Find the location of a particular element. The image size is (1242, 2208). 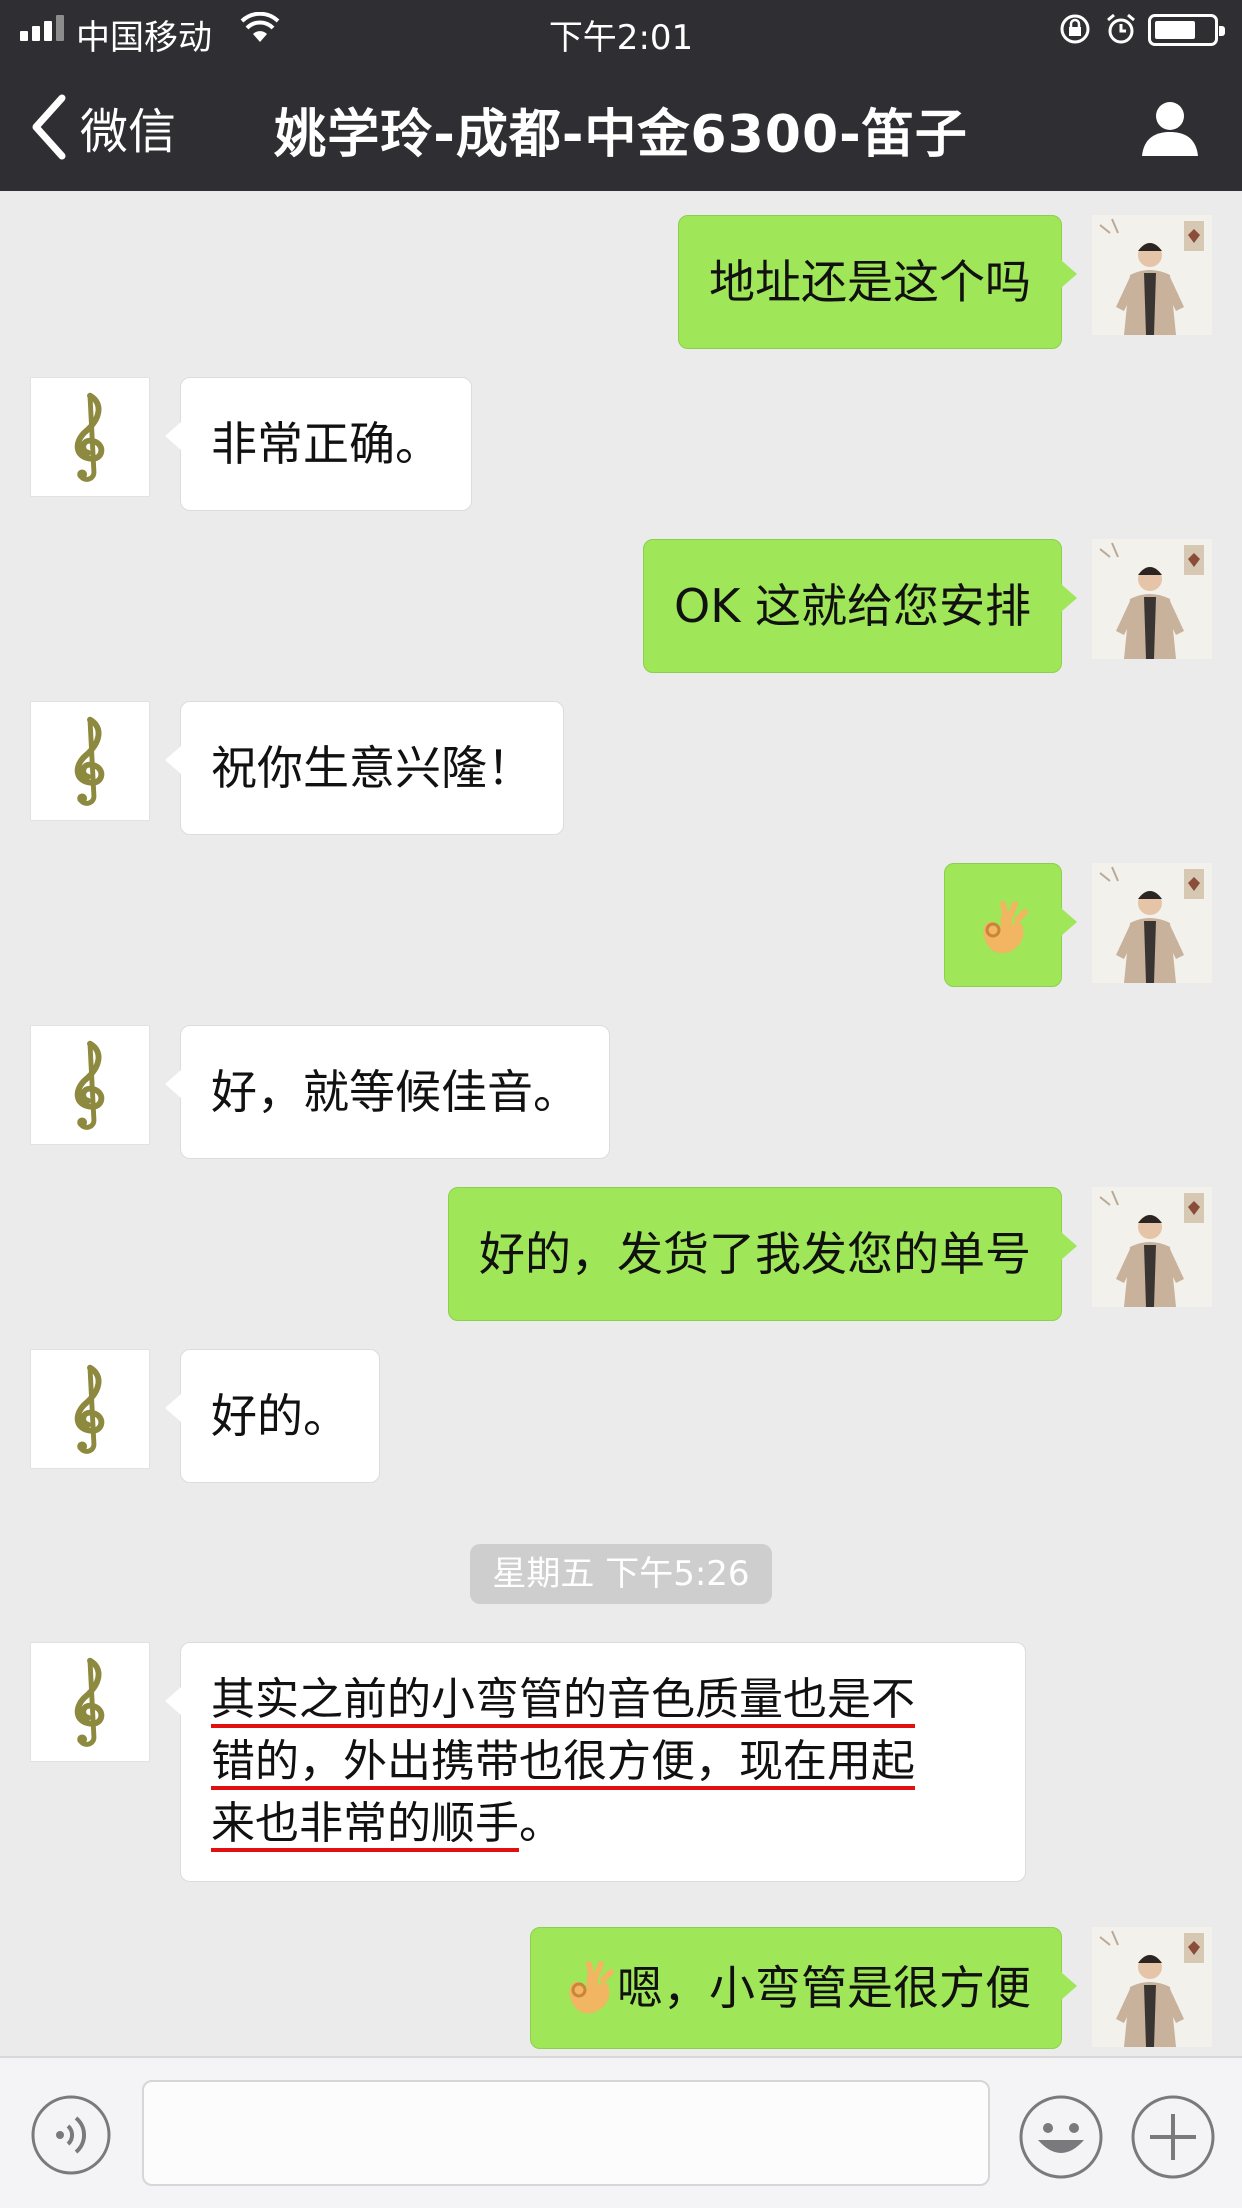

alarm-icon is located at coordinates (1121, 28).